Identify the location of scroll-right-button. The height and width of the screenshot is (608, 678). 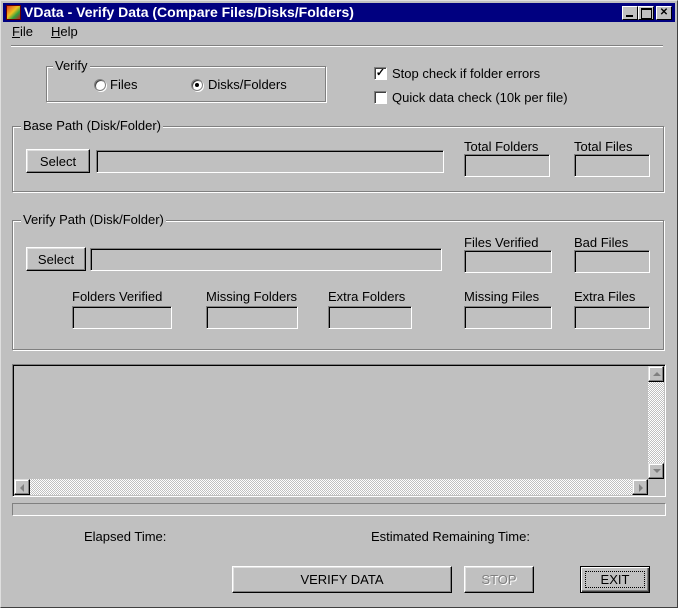
(640, 487).